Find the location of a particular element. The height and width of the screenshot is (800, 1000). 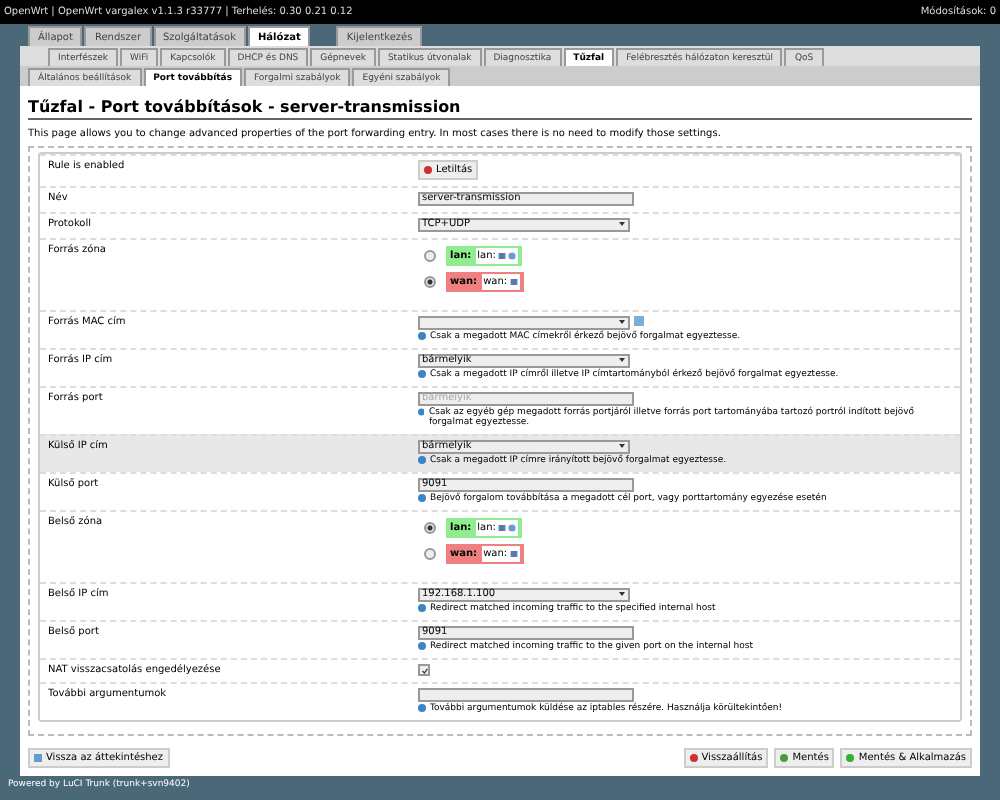

select-field is located at coordinates (524, 323).